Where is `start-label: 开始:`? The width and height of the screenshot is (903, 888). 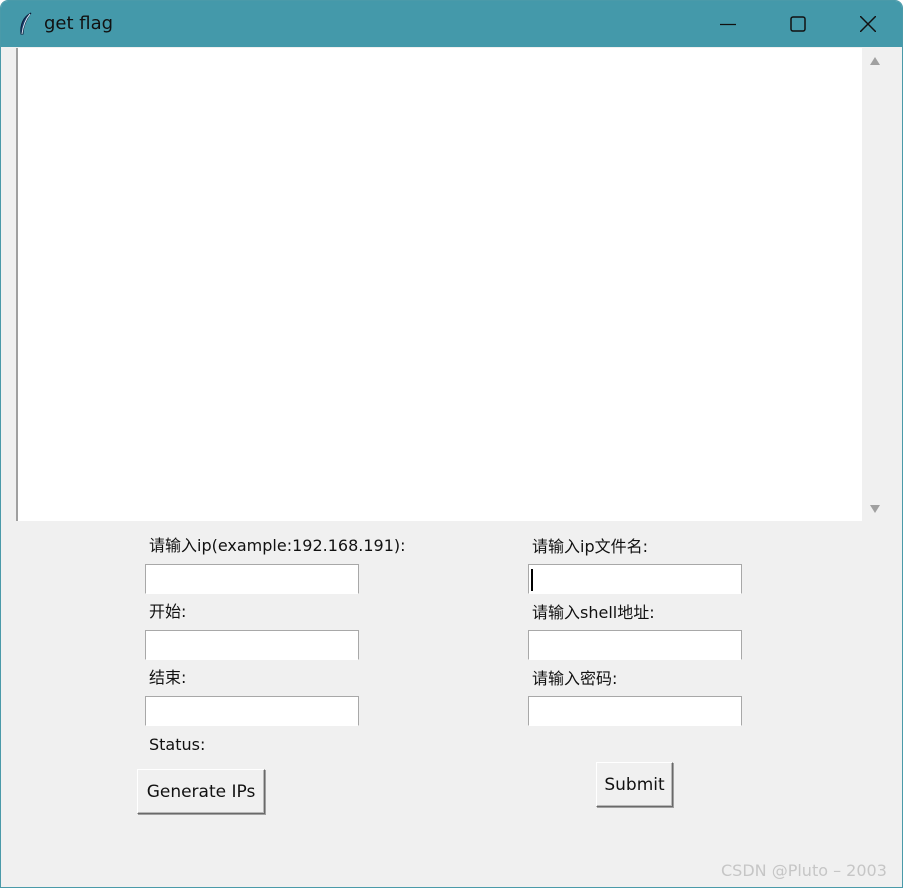 start-label: 开始: is located at coordinates (168, 611).